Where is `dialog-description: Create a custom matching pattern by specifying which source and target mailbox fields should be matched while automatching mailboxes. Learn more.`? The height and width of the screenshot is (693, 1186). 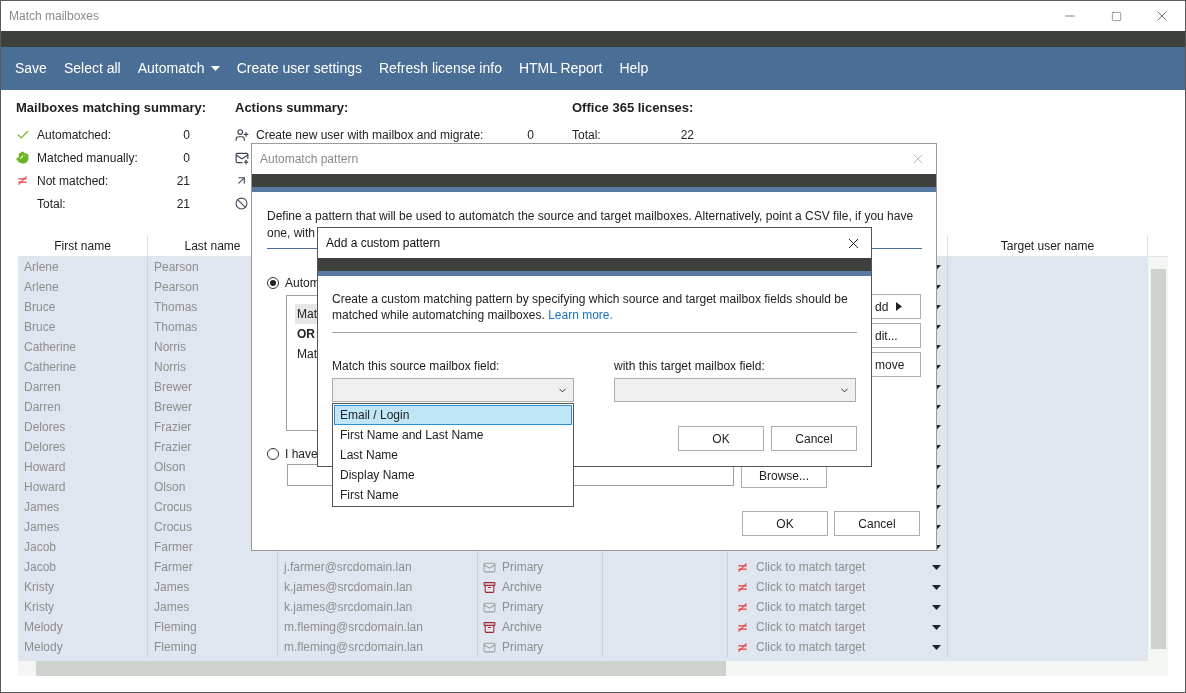
dialog-description: Create a custom matching pattern by specifying which source and target mailbox fields should be matched while automatching mailboxes. Learn more. is located at coordinates (594, 312).